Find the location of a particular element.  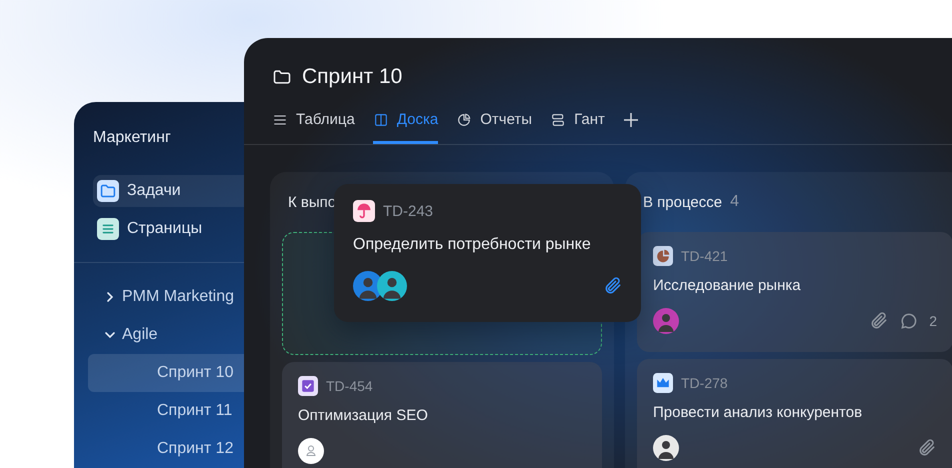

nav-item: Задачи is located at coordinates (168, 191).